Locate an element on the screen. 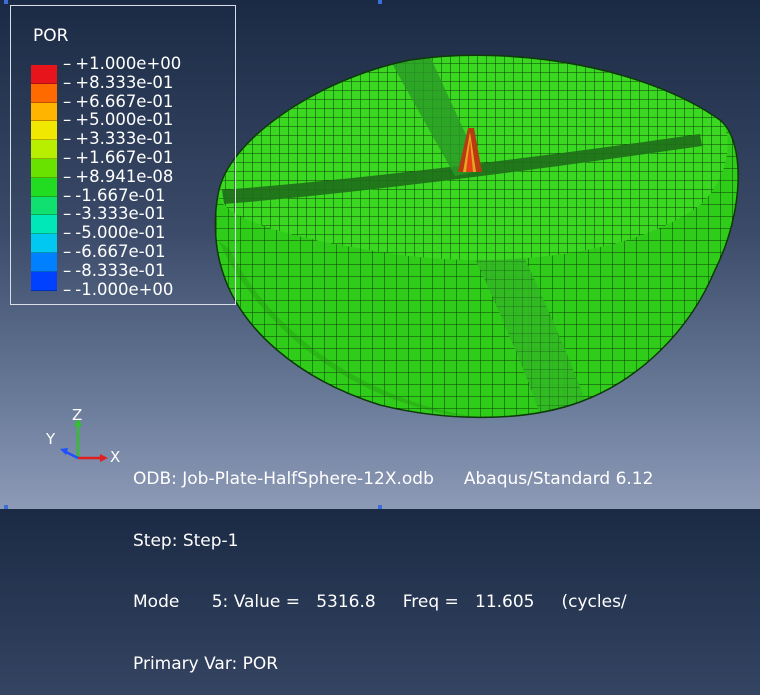  legend-tick-label: +8.941e-08 is located at coordinates (122, 177).